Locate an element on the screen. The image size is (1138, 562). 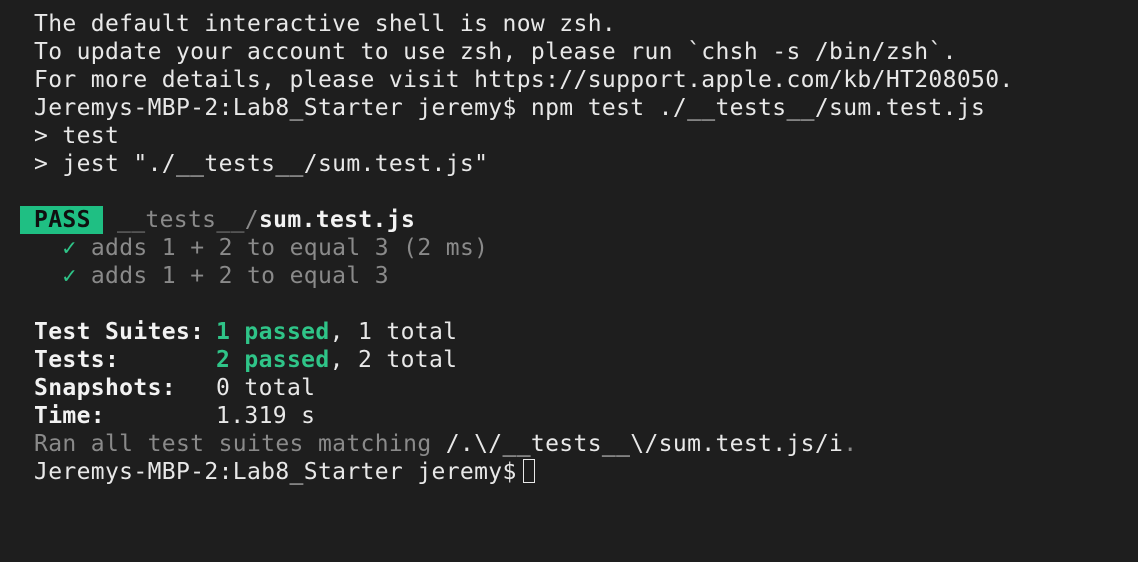
summary-time: Time: 1.319 s is located at coordinates (586, 416).